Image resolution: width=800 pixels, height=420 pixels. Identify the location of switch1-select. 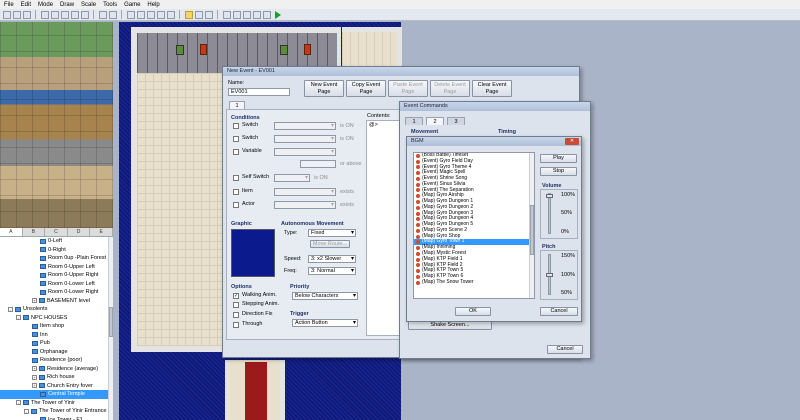
(305, 126).